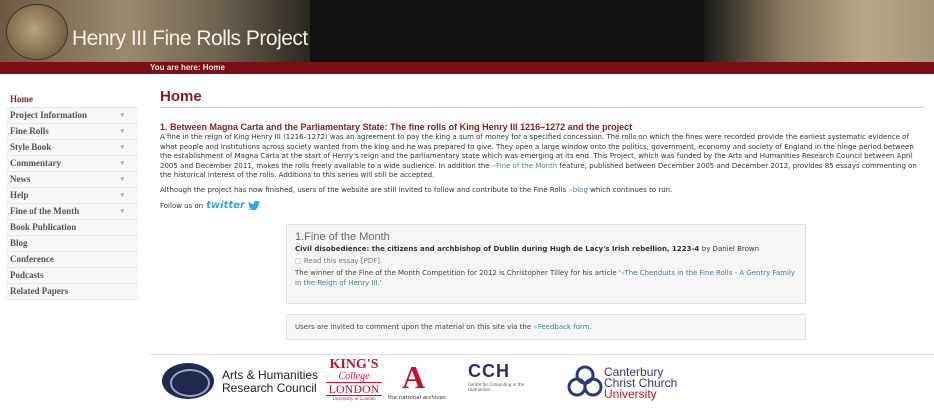 The height and width of the screenshot is (413, 934). I want to click on sidebar-item-label: Podcasts, so click(27, 275).